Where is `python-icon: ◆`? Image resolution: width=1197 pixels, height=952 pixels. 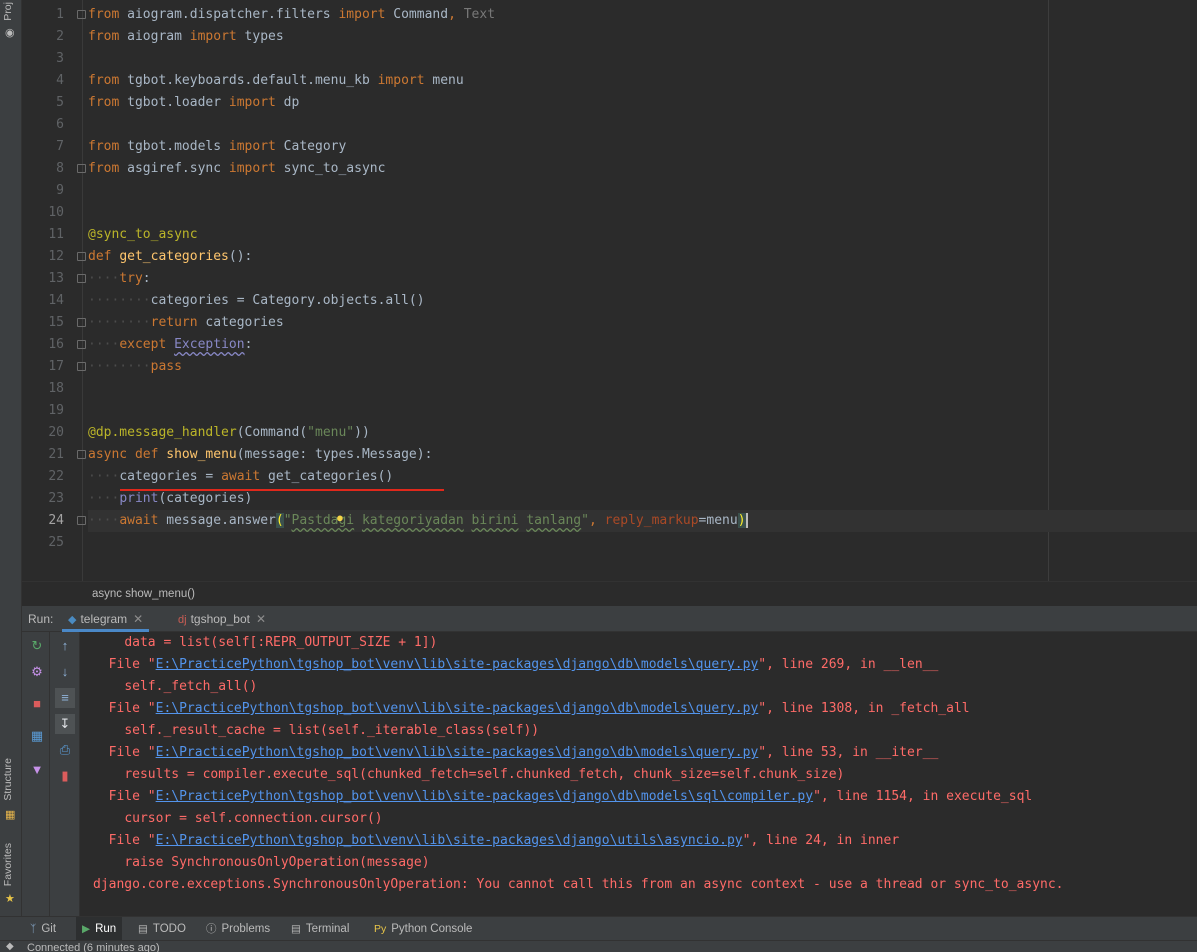 python-icon: ◆ is located at coordinates (72, 620).